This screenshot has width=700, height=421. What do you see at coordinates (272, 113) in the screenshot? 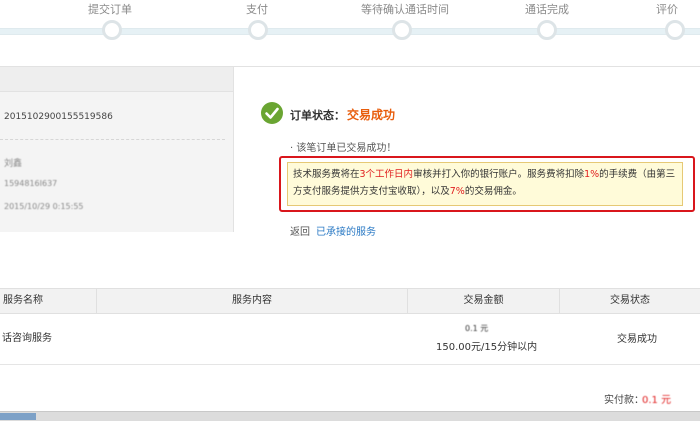
I see `check-icon` at bounding box center [272, 113].